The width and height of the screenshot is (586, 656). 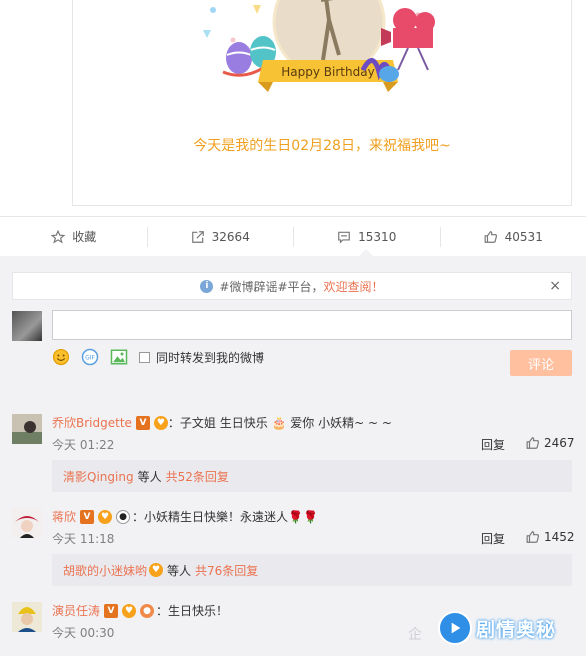 I want to click on comment-time: 今天 01:22, so click(x=83, y=445).